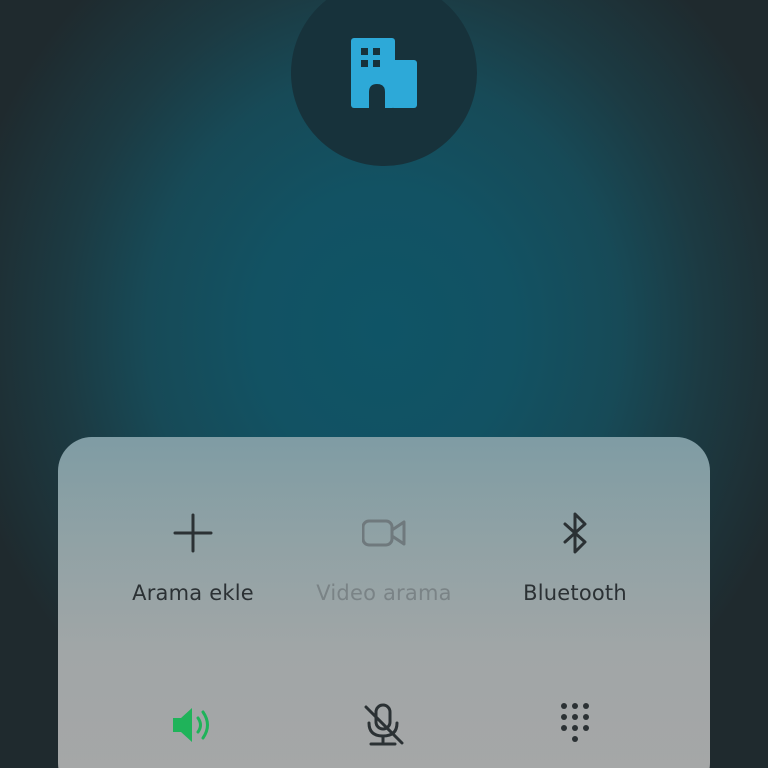 Image resolution: width=768 pixels, height=768 pixels. I want to click on microphone-muted-icon, so click(384, 725).